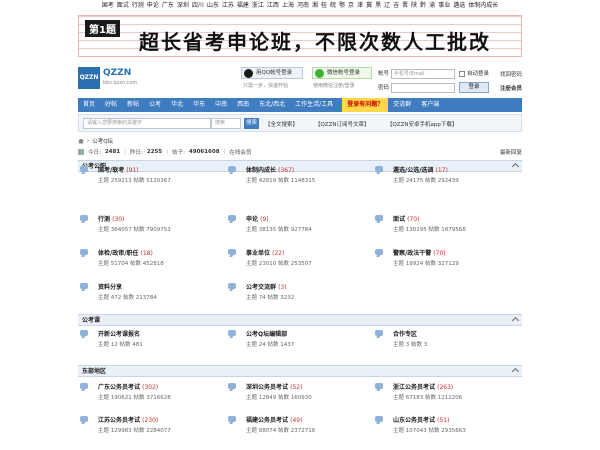 This screenshot has height=450, width=600. Describe the element at coordinates (119, 334) in the screenshot. I see `forum-name: 开新公考课报名` at that location.